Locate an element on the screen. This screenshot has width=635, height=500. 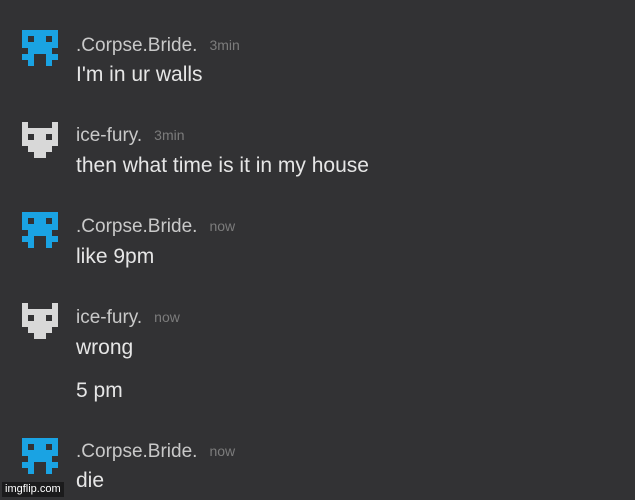
message-header: .Corpse.Bride. 3min is located at coordinates (158, 45).